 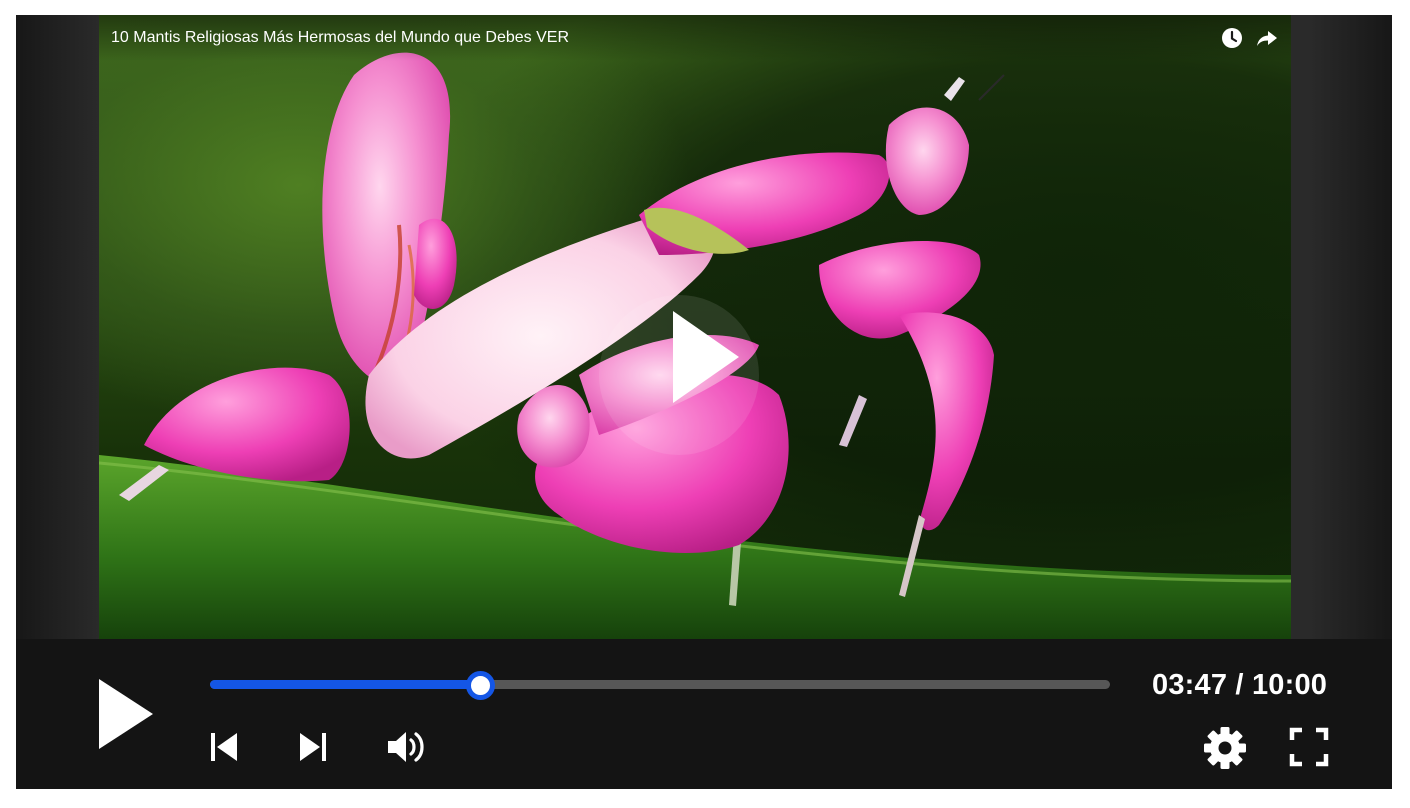 I want to click on big-play-button, so click(x=679, y=375).